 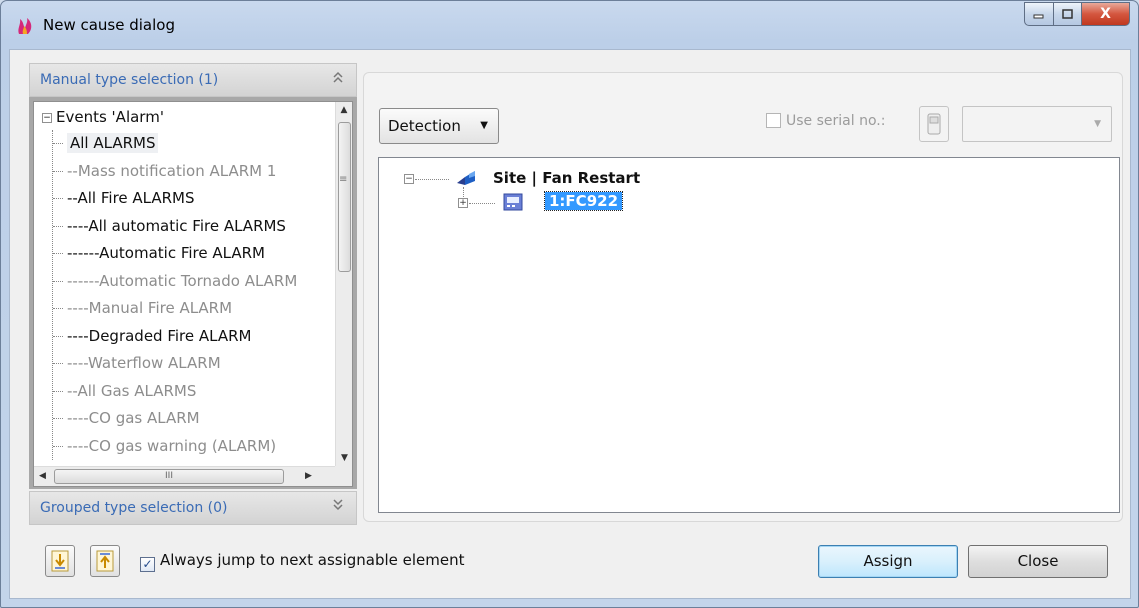 What do you see at coordinates (484, 125) in the screenshot?
I see `dropdown-arrow-icon: ▼` at bounding box center [484, 125].